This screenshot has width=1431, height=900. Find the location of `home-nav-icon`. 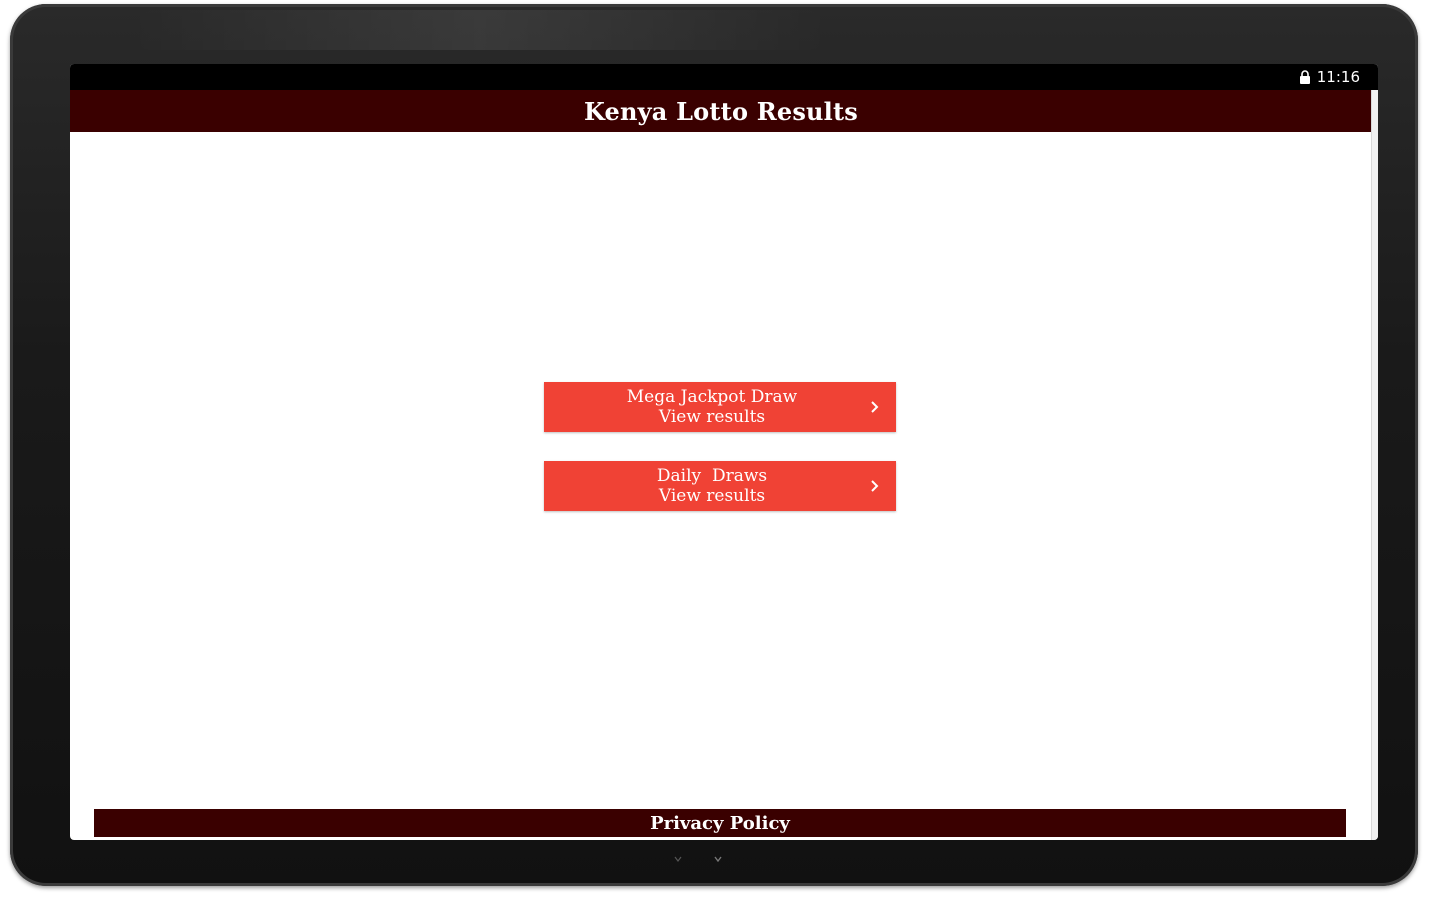

home-nav-icon is located at coordinates (718, 859).